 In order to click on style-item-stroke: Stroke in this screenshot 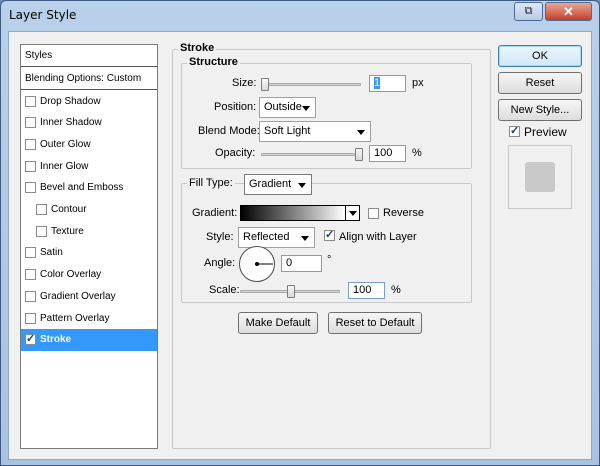, I will do `click(89, 339)`.